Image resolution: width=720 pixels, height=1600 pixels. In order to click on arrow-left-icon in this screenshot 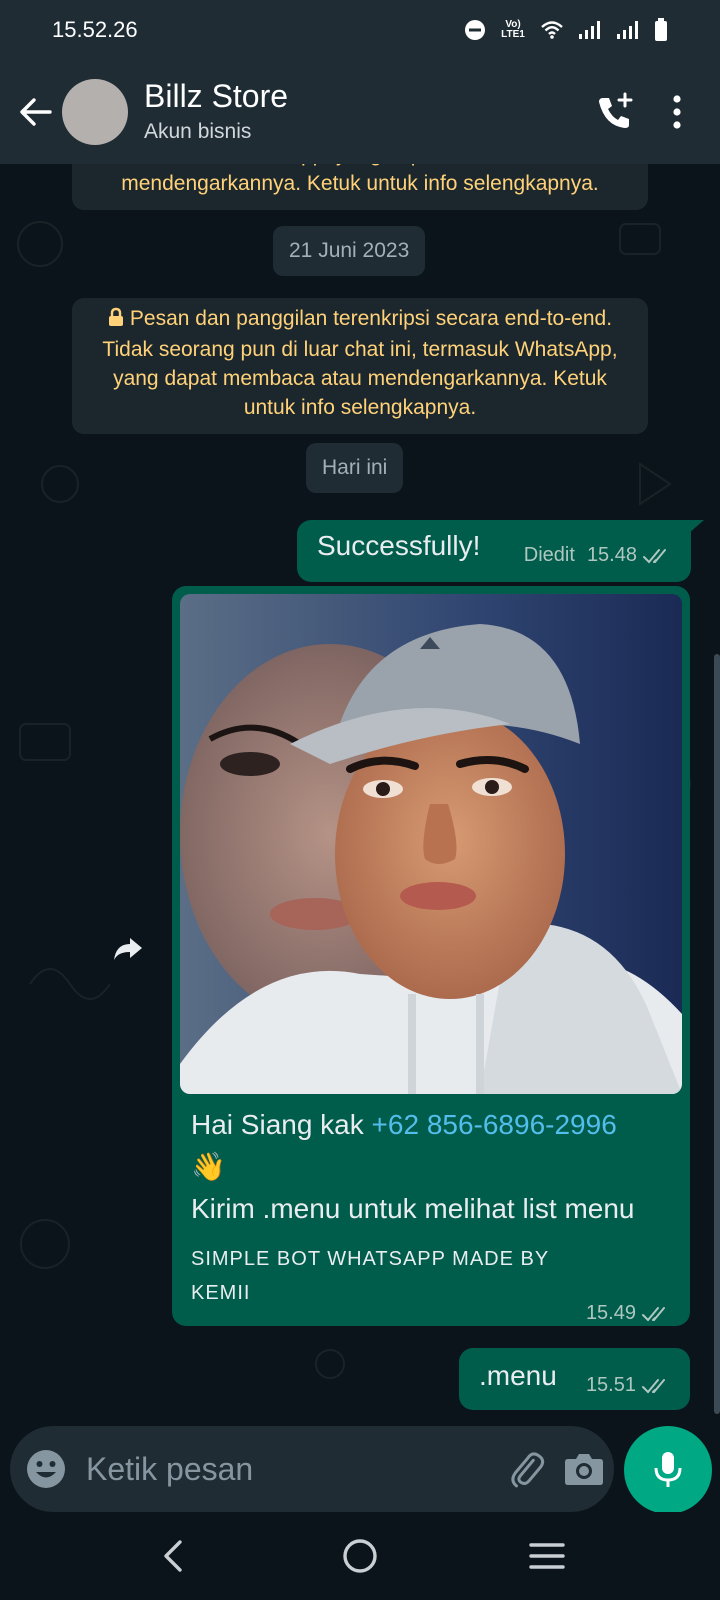, I will do `click(36, 112)`.